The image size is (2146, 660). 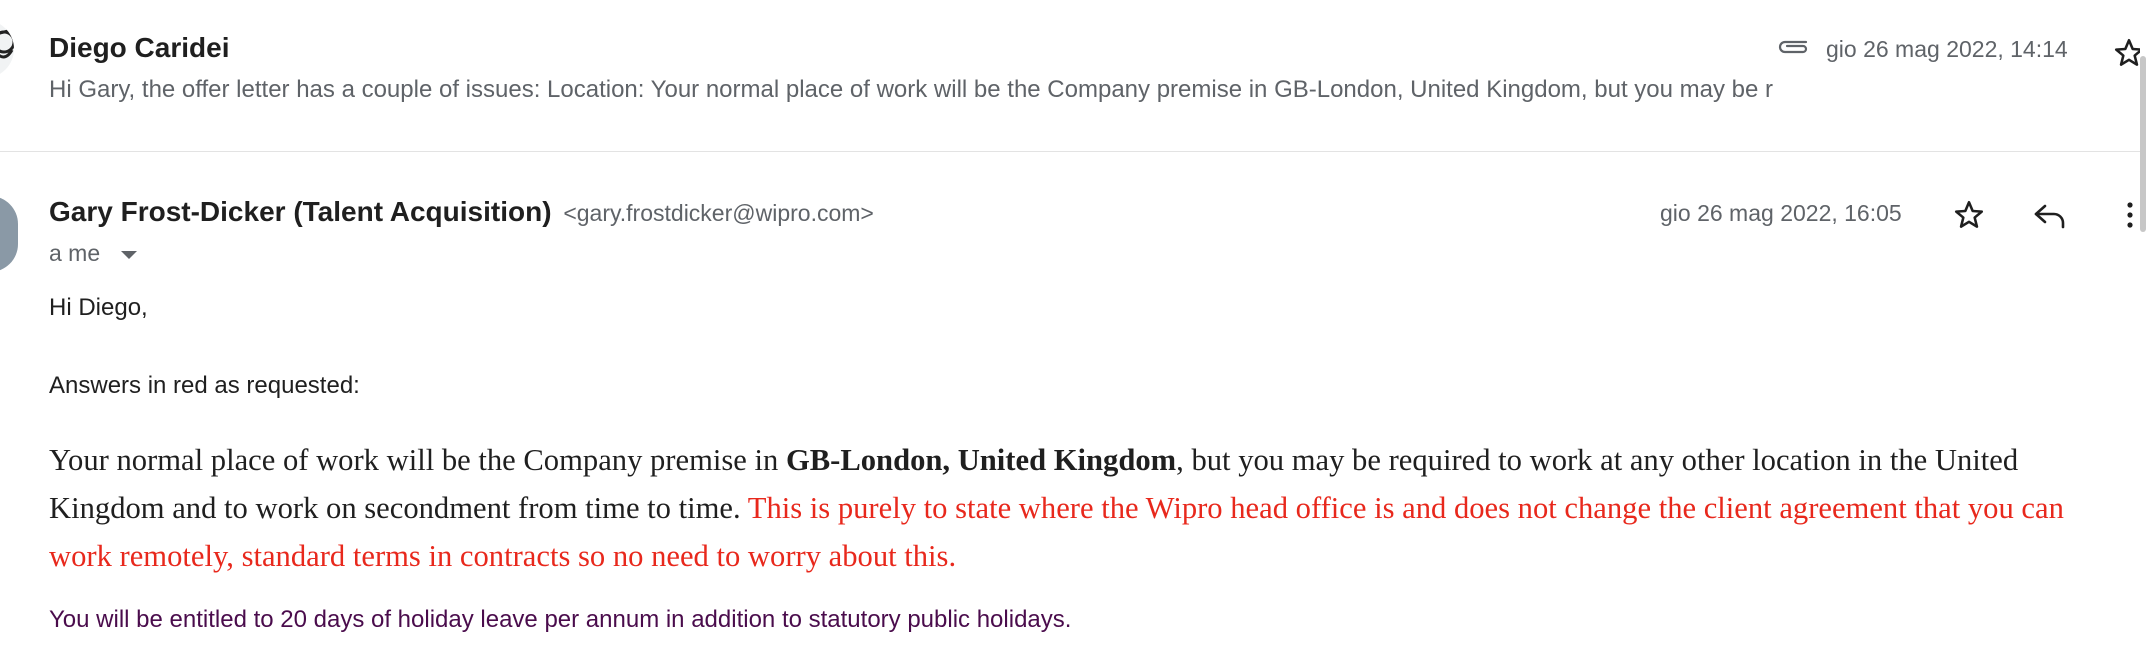 I want to click on email-intro-line: Answers in red as requested:, so click(x=204, y=385).